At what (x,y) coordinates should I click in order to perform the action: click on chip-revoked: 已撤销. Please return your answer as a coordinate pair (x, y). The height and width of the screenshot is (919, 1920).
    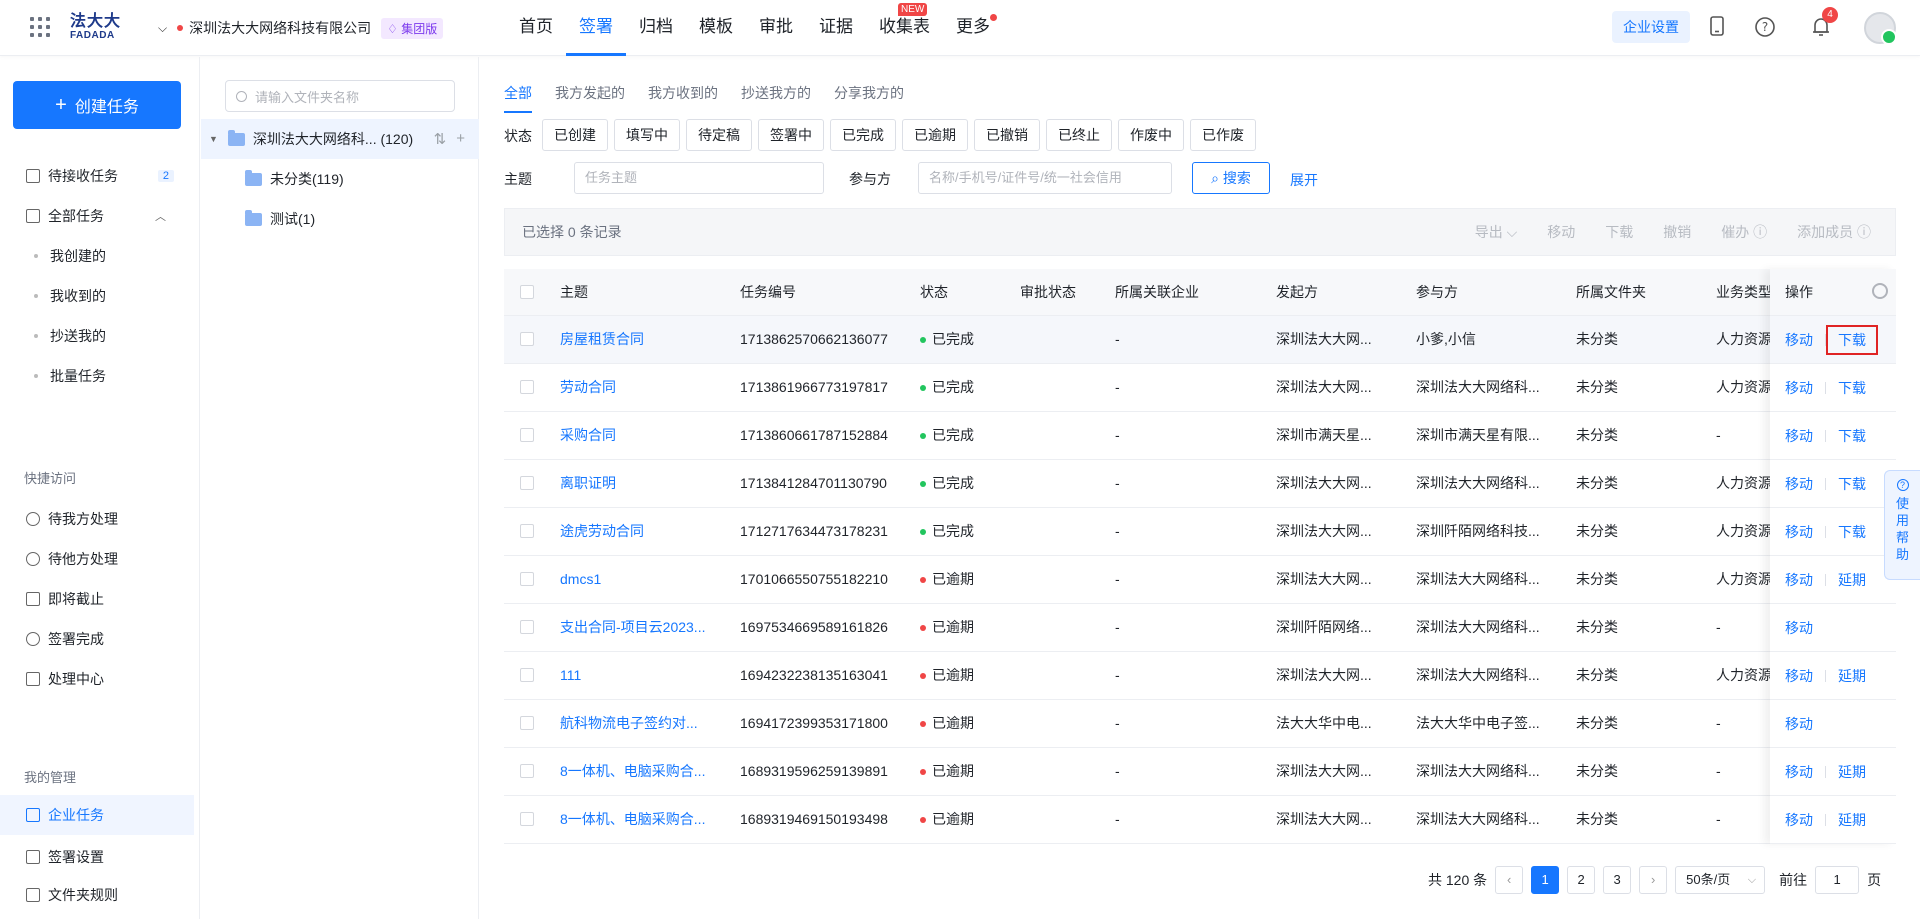
    Looking at the image, I should click on (1007, 135).